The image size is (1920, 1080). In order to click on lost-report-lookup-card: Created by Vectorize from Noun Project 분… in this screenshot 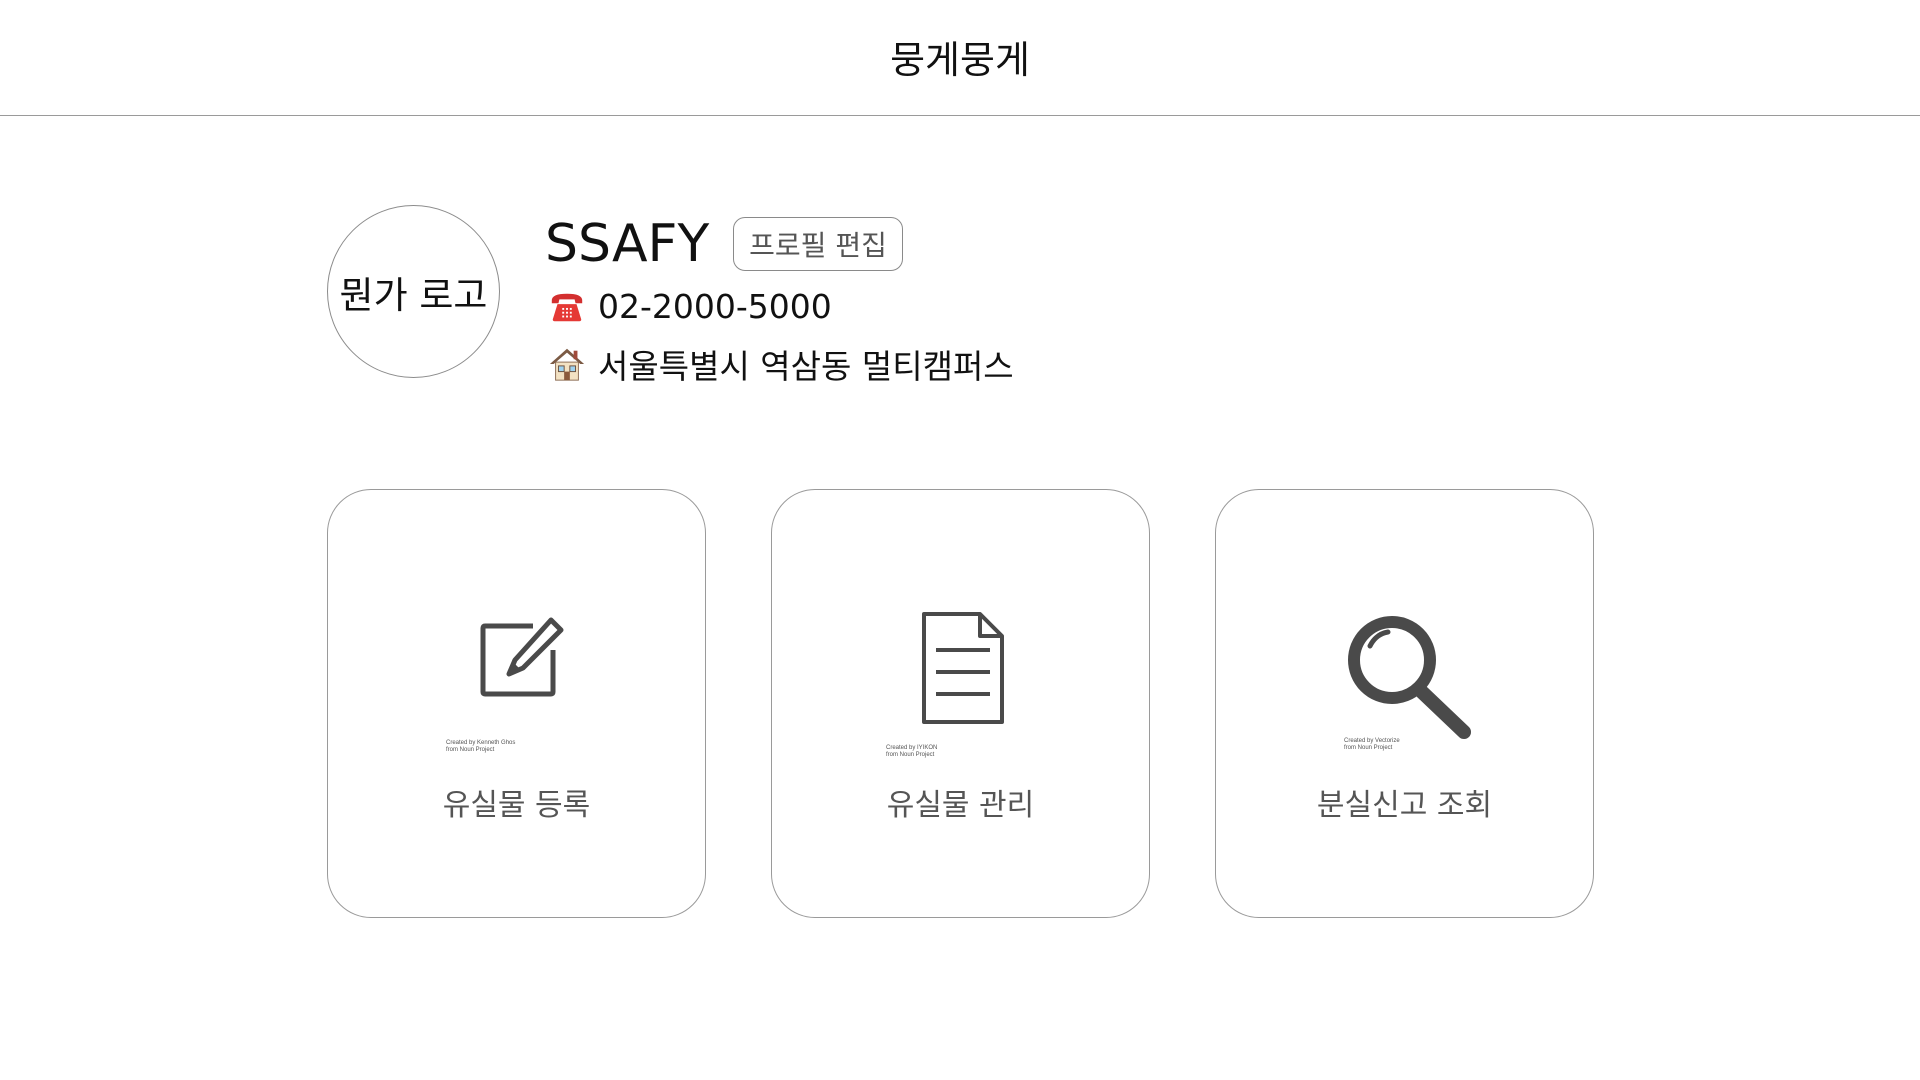, I will do `click(1404, 703)`.